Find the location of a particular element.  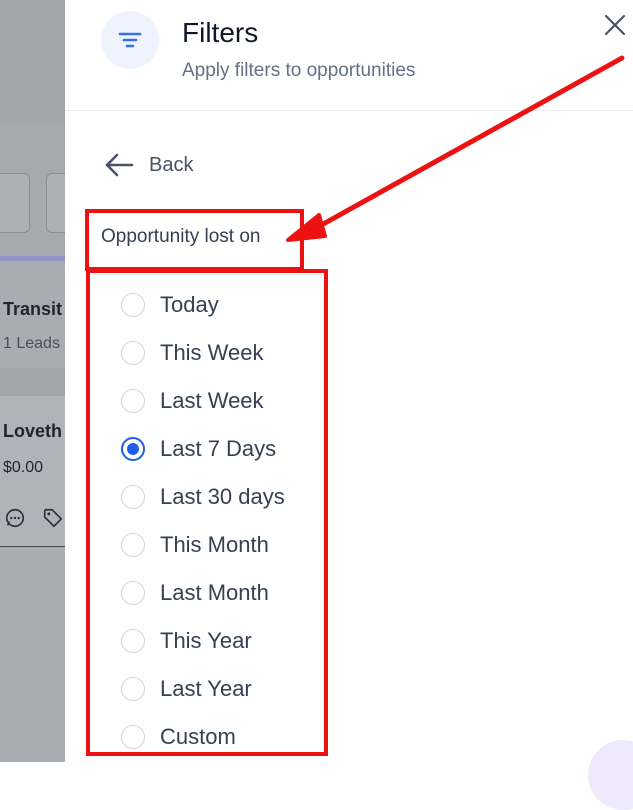

stage-separator is located at coordinates (32, 382).